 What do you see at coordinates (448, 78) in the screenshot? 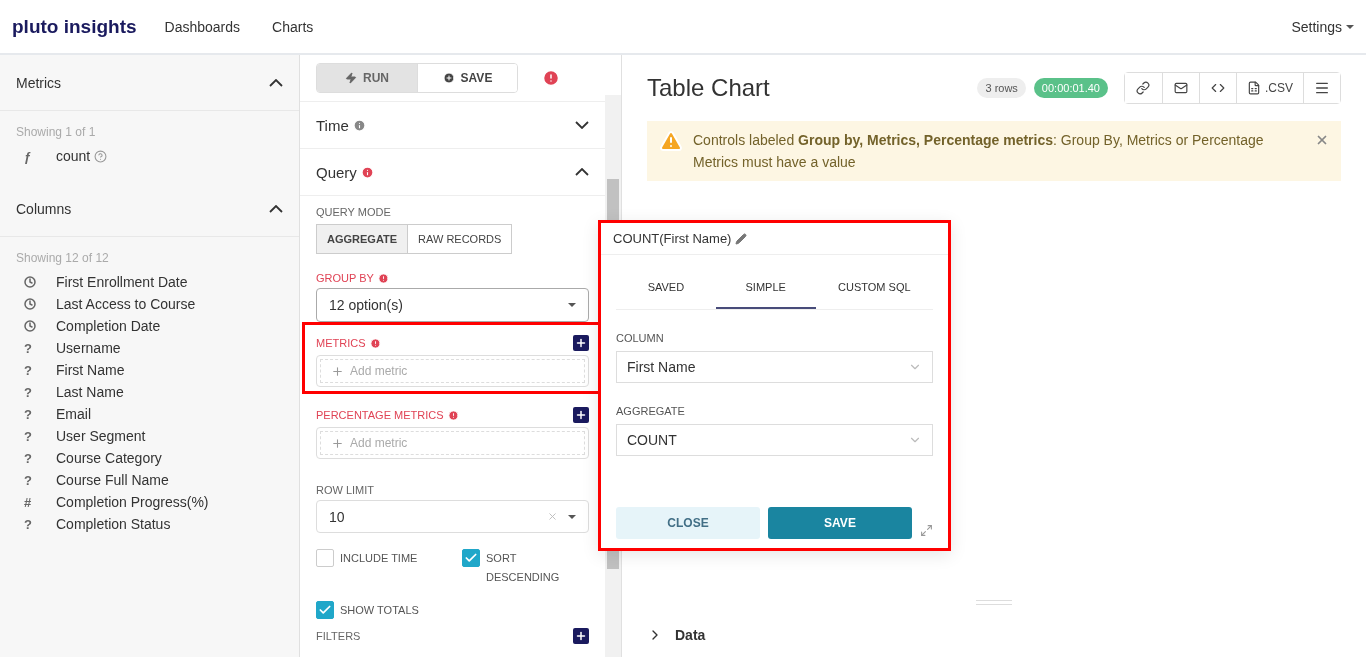
I see `plus-circle-icon` at bounding box center [448, 78].